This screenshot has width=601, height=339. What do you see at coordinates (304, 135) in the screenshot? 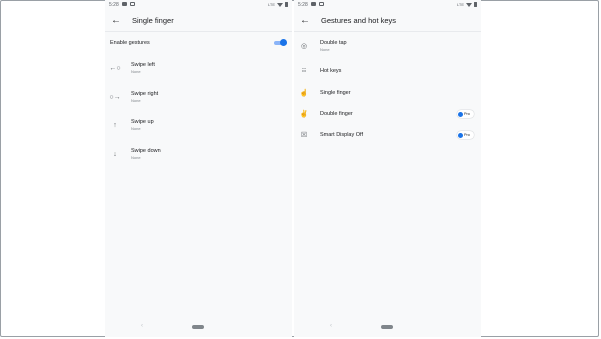
I see `display-off-icon: ☒` at bounding box center [304, 135].